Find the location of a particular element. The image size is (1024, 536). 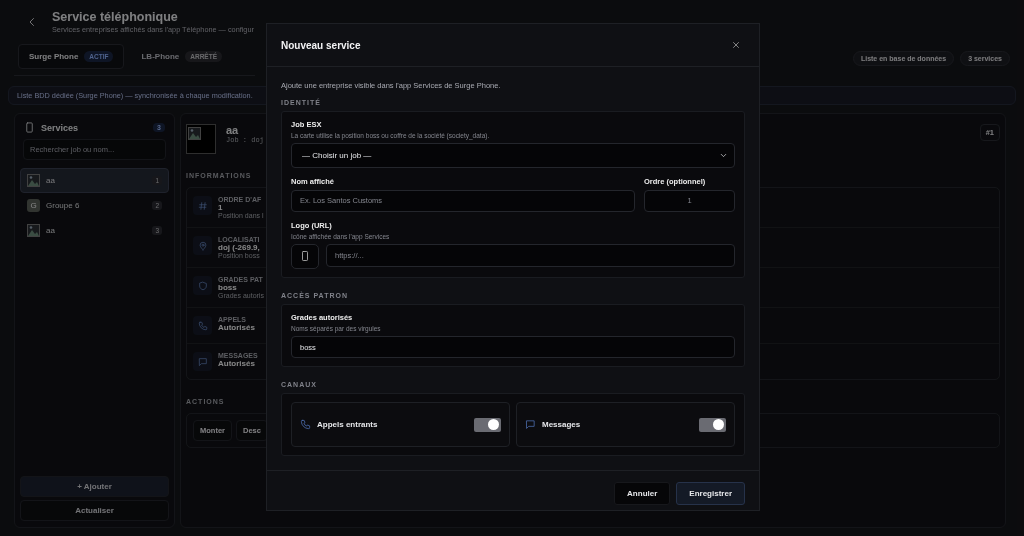

field-value: boss is located at coordinates (228, 287).